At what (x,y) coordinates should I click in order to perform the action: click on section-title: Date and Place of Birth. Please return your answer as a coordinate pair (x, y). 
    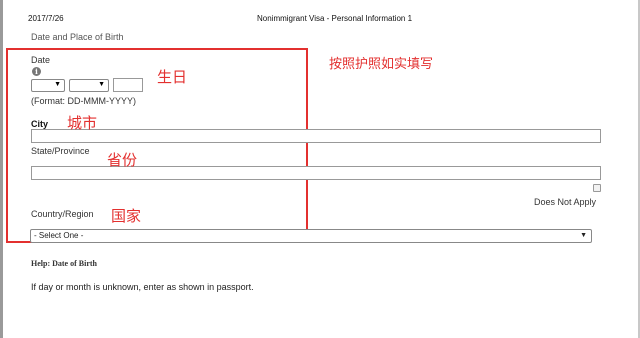
    Looking at the image, I should click on (77, 37).